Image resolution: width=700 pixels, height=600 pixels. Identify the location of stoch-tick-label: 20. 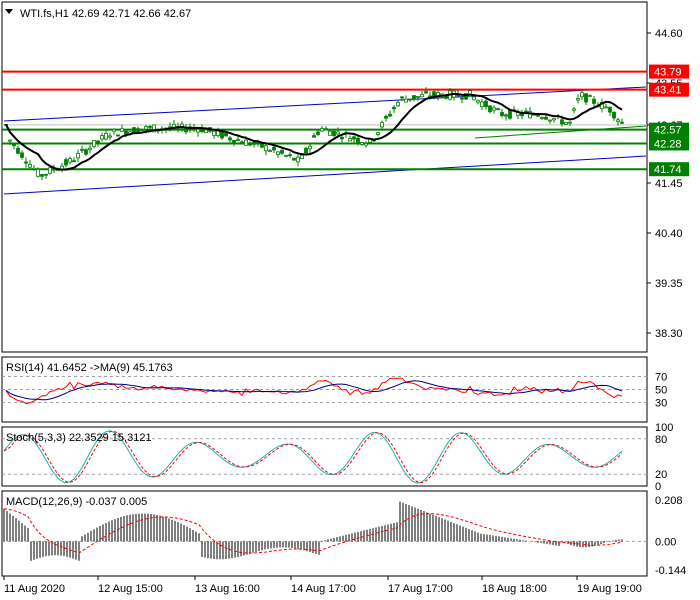
(661, 475).